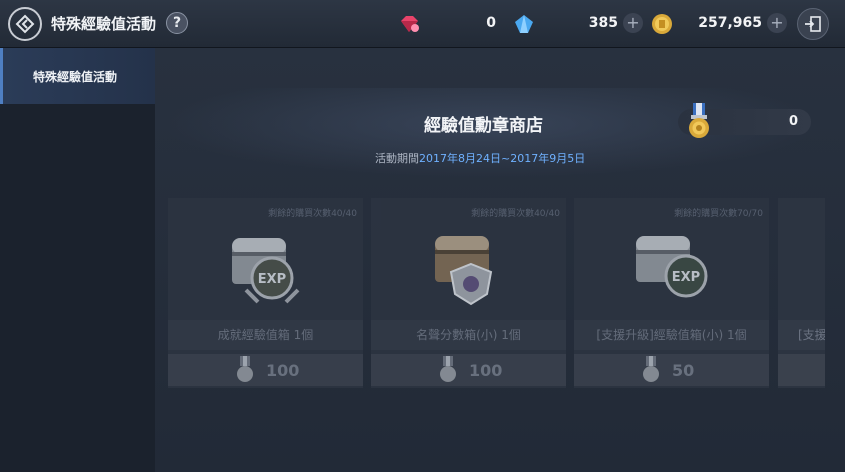 The image size is (845, 472). Describe the element at coordinates (801, 293) in the screenshot. I see `shop-item-card: [支援` at that location.